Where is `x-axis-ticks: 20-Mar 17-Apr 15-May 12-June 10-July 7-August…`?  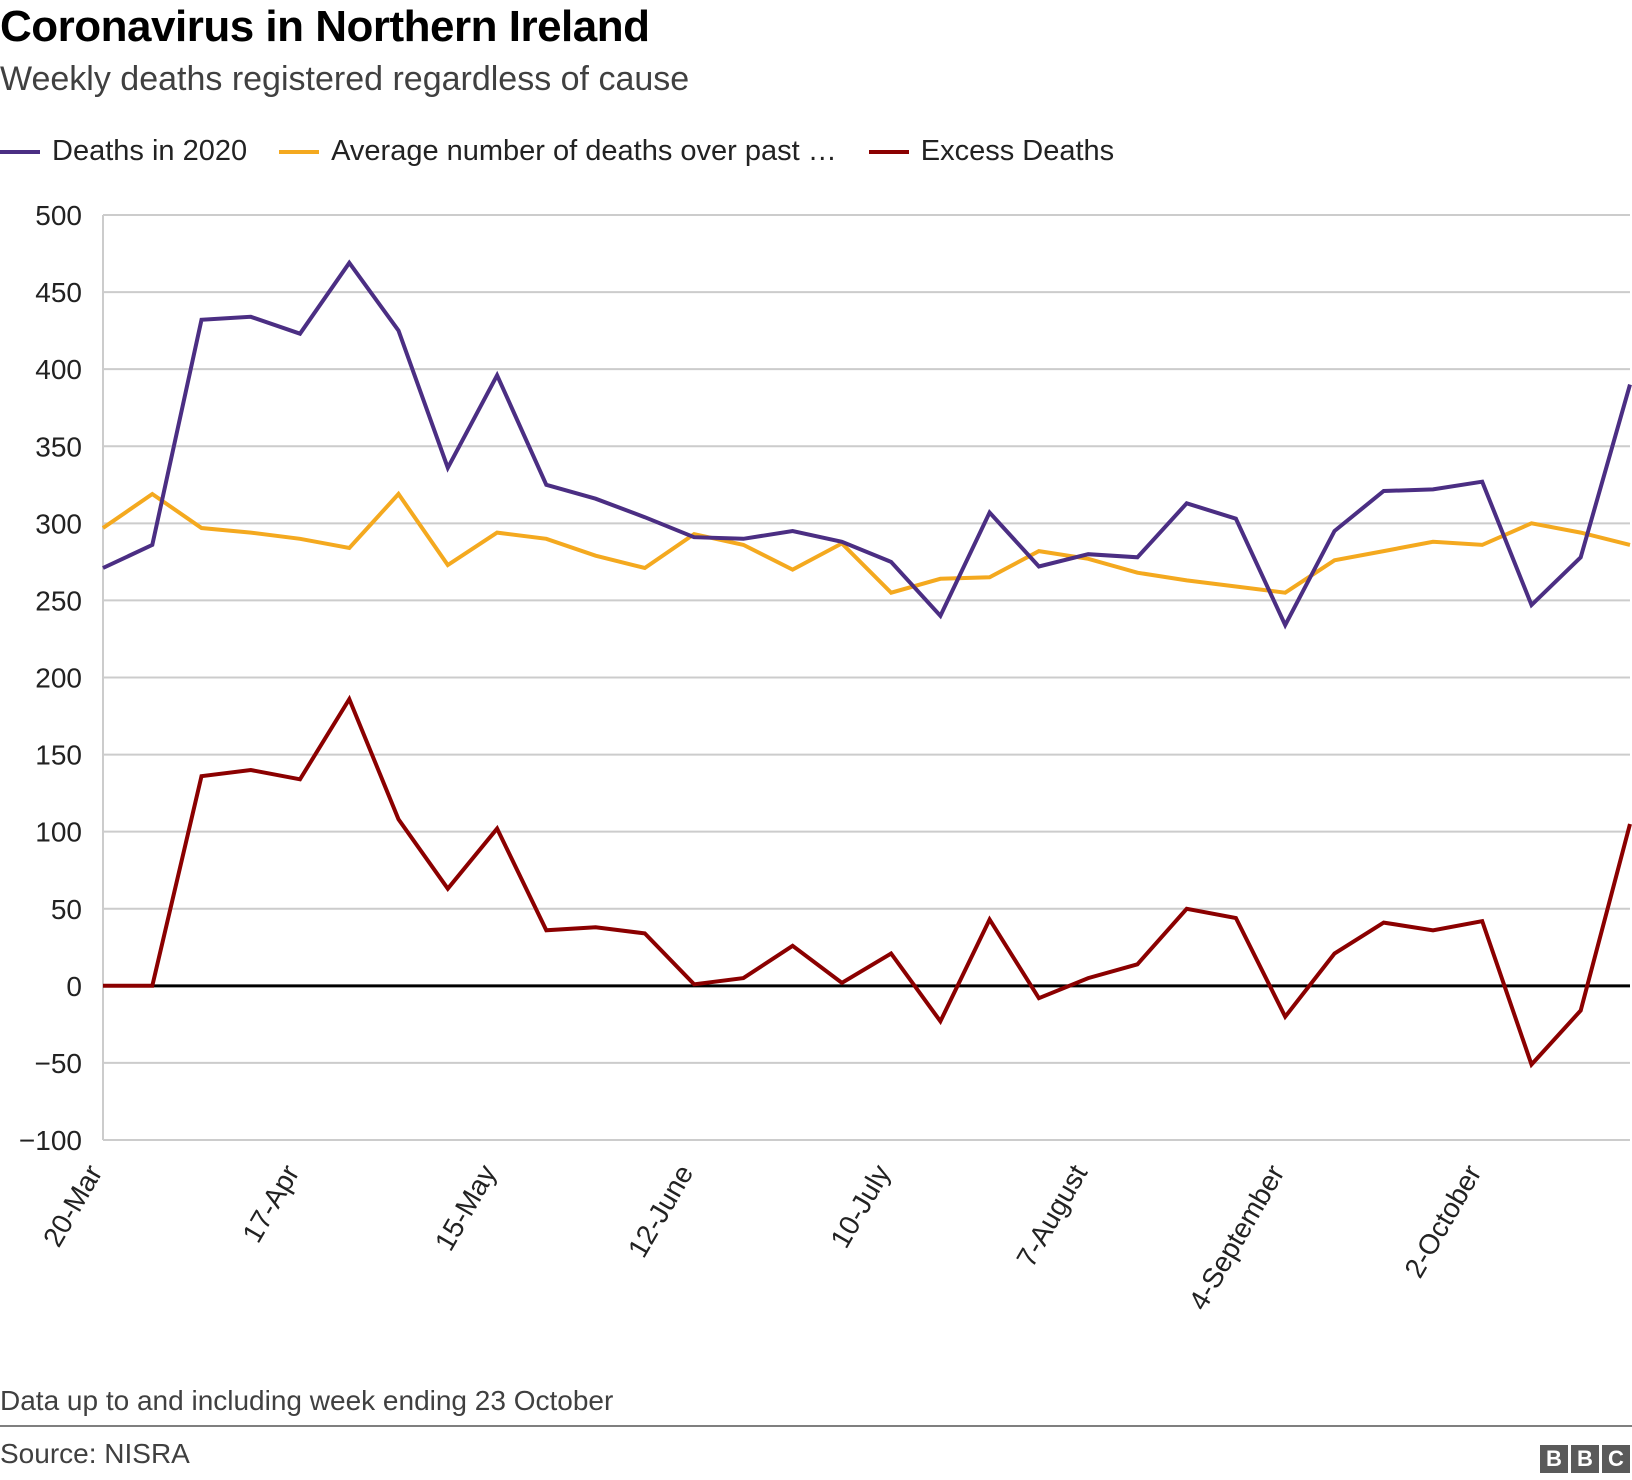 x-axis-ticks: 20-Mar 17-Apr 15-May 12-June 10-July 7-August… is located at coordinates (762, 1237).